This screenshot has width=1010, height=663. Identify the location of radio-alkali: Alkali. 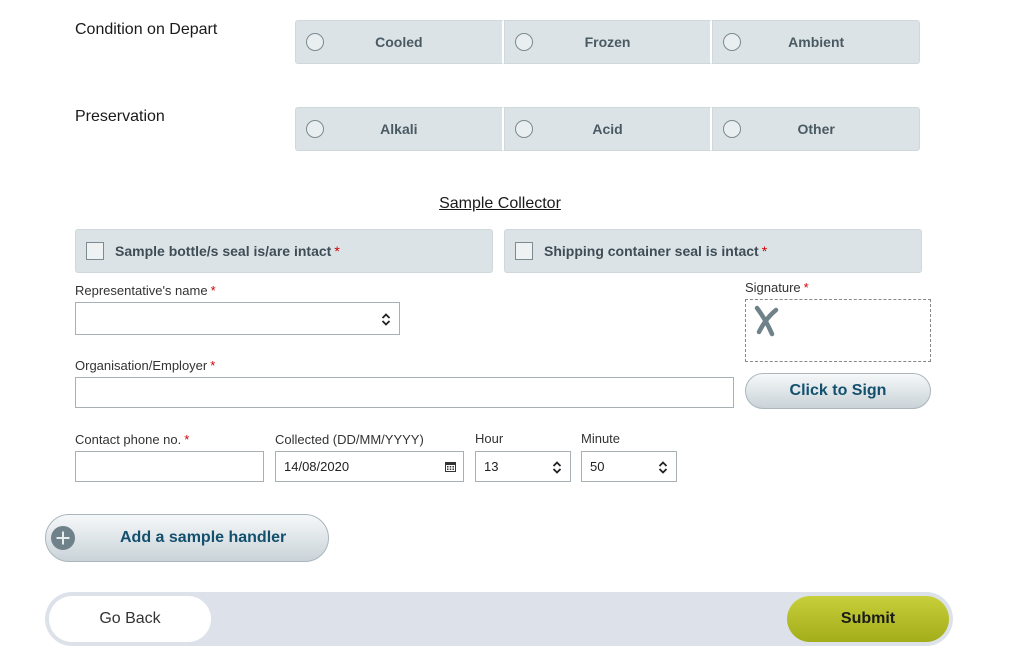
(399, 129).